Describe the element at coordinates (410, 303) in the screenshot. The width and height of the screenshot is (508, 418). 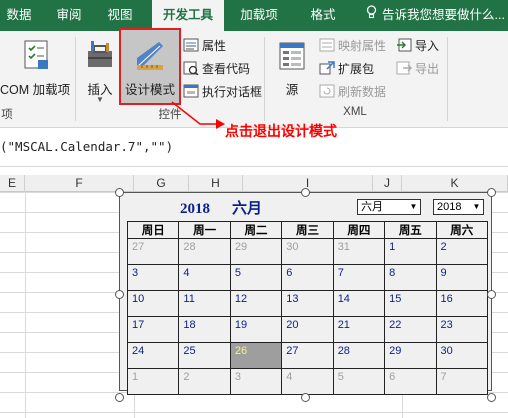
I see `calendar-day: 15` at that location.